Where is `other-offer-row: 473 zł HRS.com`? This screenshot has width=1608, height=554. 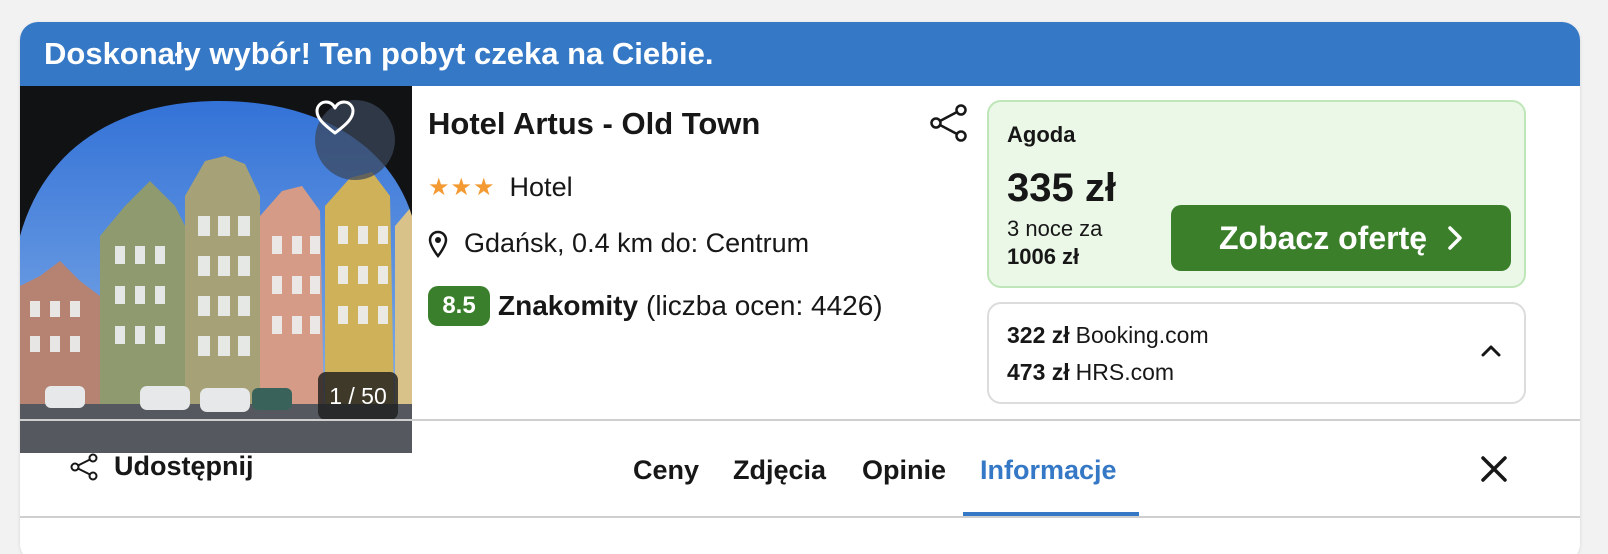 other-offer-row: 473 zł HRS.com is located at coordinates (1090, 372).